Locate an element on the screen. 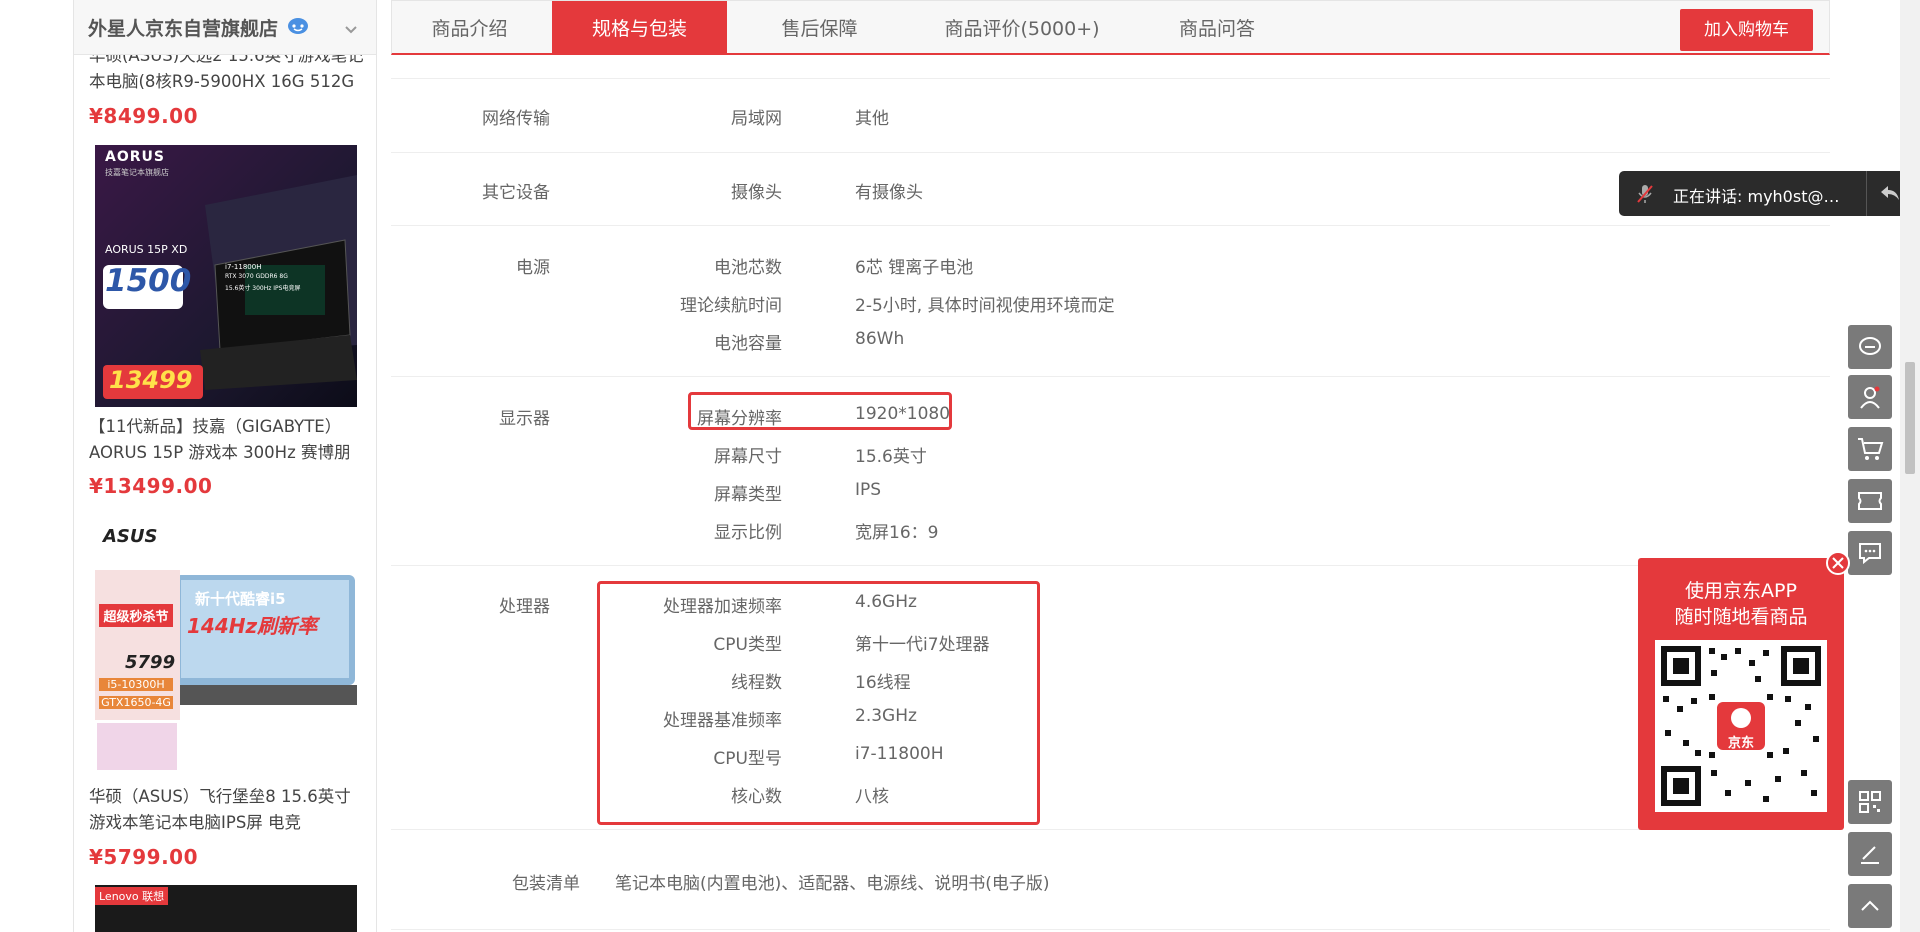 This screenshot has width=1920, height=932. spec-value: 1920*1080 is located at coordinates (903, 414).